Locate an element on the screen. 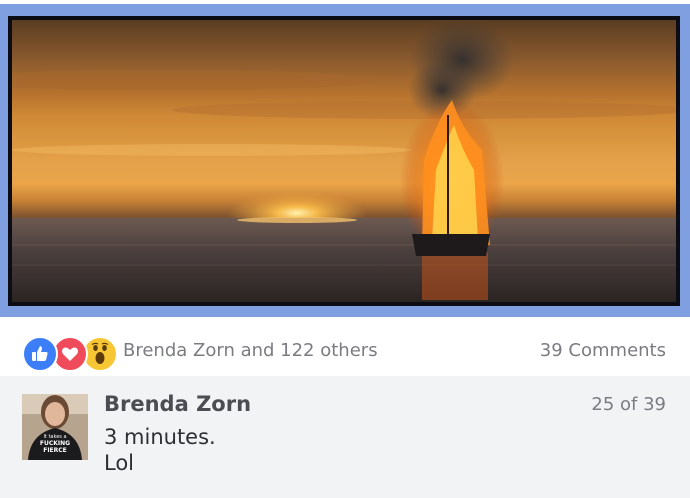  avatar-photo: It takes a FUCKING FIERCE is located at coordinates (55, 427).